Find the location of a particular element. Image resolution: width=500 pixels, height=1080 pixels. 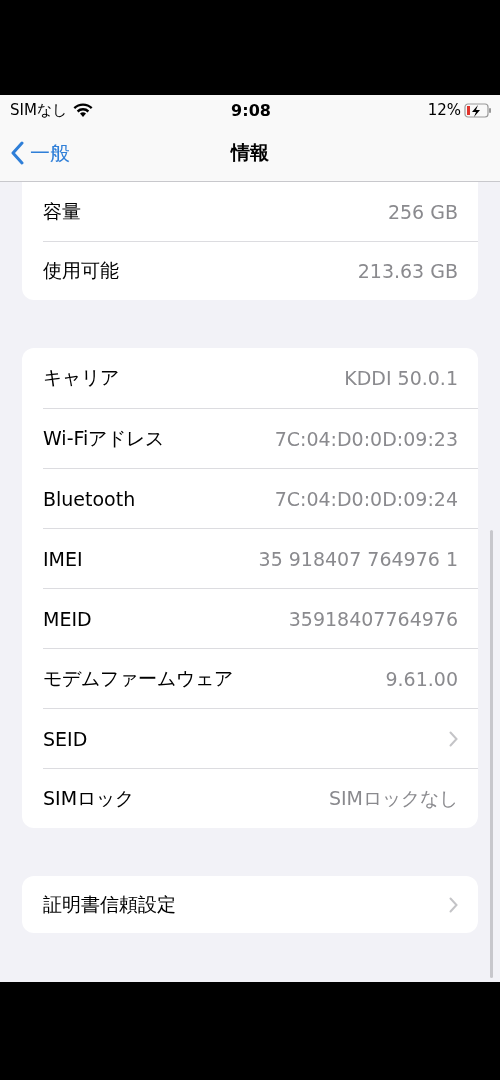

back-chevron-icon is located at coordinates (17, 153).